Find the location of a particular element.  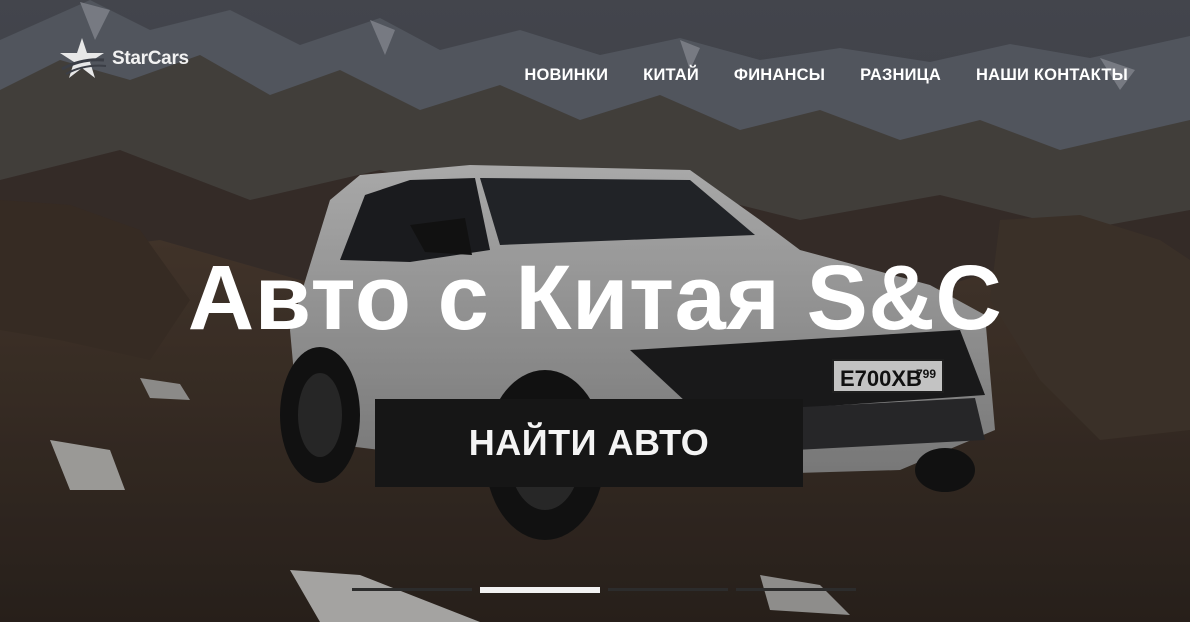

nav-item-kitai: КИТАЙ is located at coordinates (671, 75).